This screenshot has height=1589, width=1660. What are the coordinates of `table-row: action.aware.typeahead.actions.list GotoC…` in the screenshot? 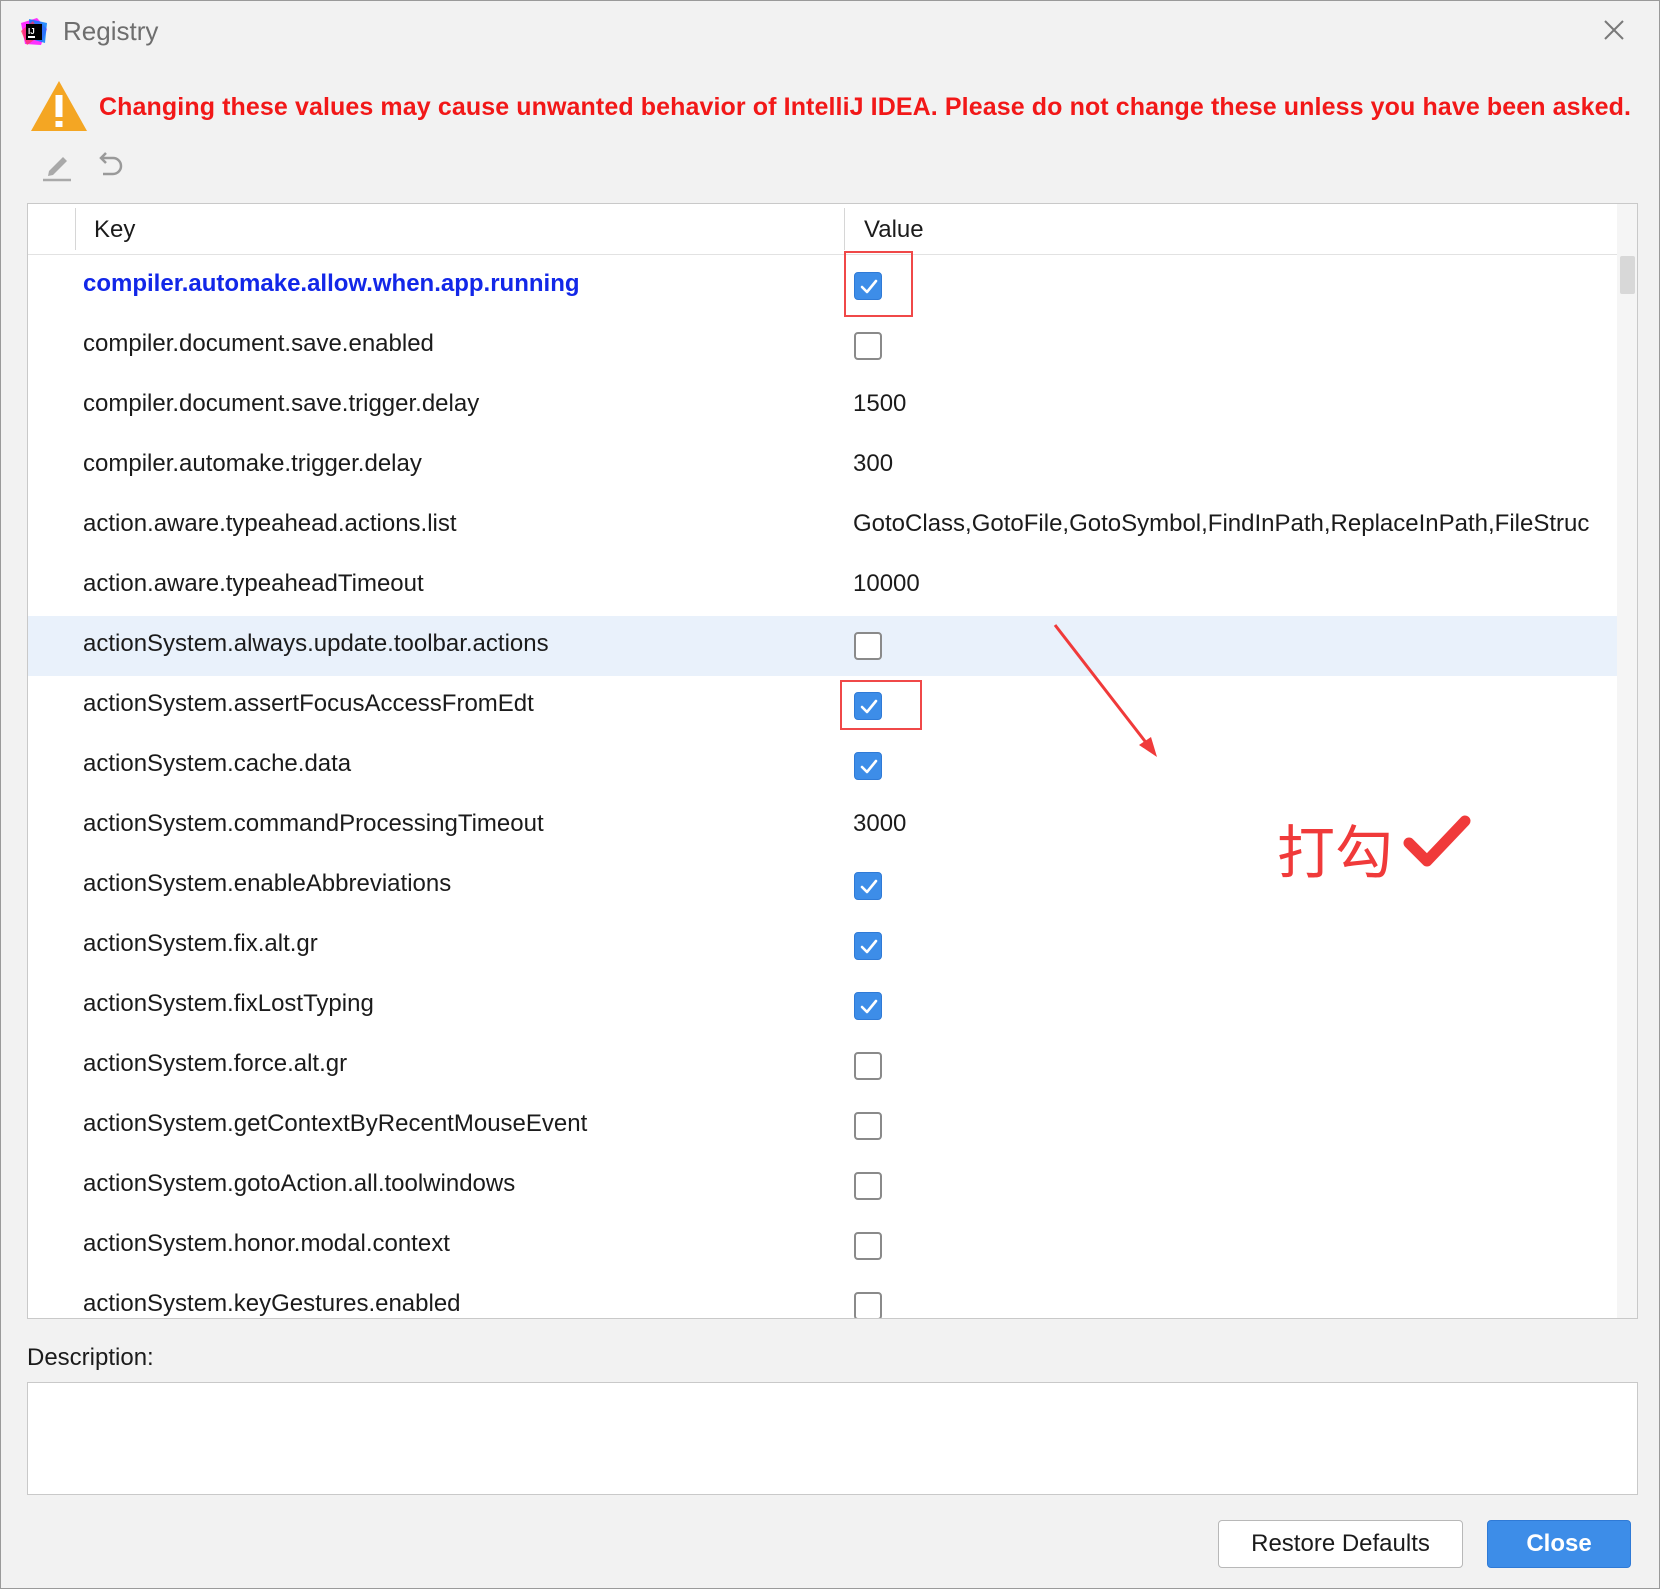 It's located at (822, 526).